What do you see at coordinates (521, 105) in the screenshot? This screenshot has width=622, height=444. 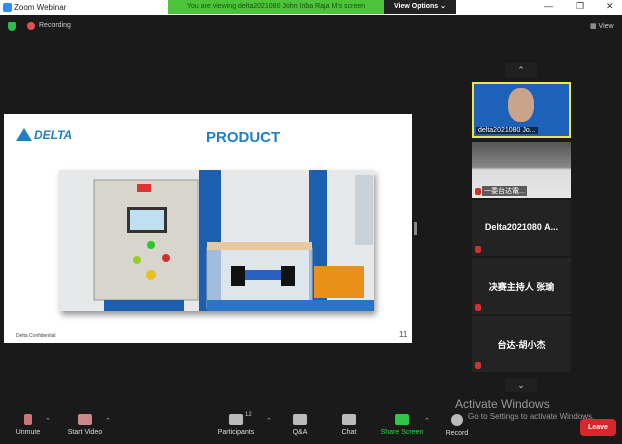 I see `participant-video` at bounding box center [521, 105].